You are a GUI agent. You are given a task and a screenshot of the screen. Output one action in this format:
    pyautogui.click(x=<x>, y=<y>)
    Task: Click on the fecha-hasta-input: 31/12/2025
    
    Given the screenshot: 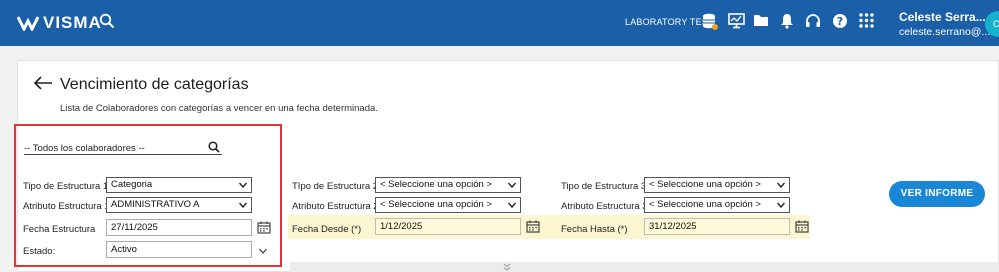 What is the action you would take?
    pyautogui.click(x=717, y=226)
    